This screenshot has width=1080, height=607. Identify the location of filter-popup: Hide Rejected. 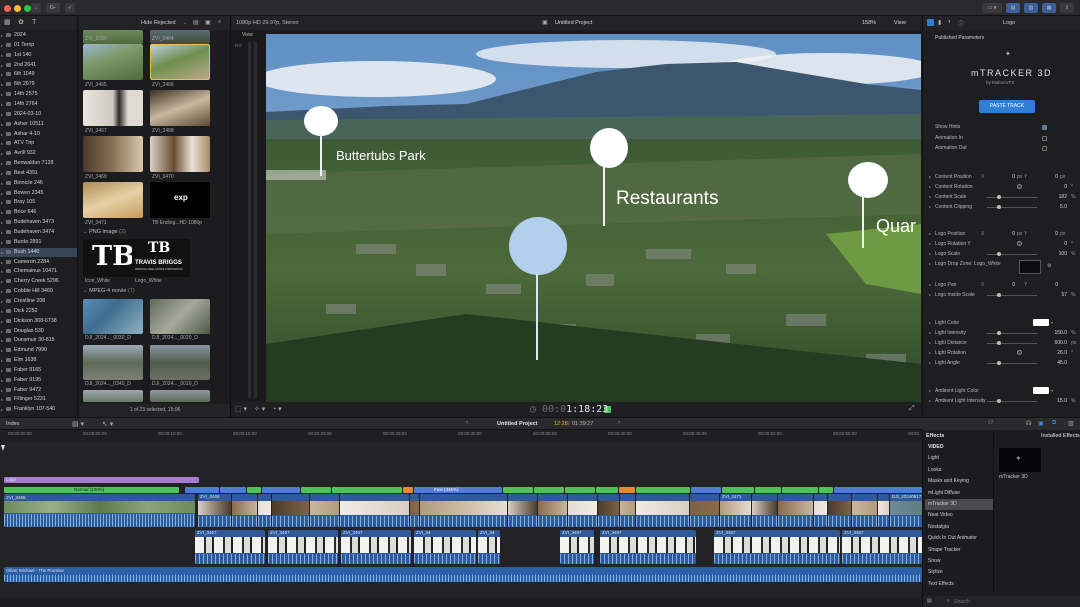
(158, 23).